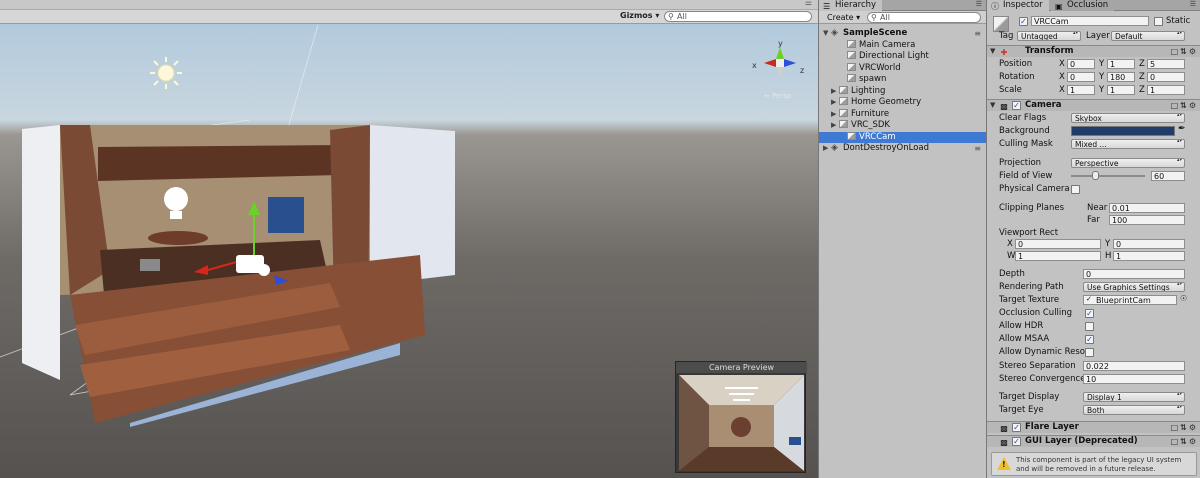  What do you see at coordinates (754, 65) in the screenshot?
I see `axis-label-x: x` at bounding box center [754, 65].